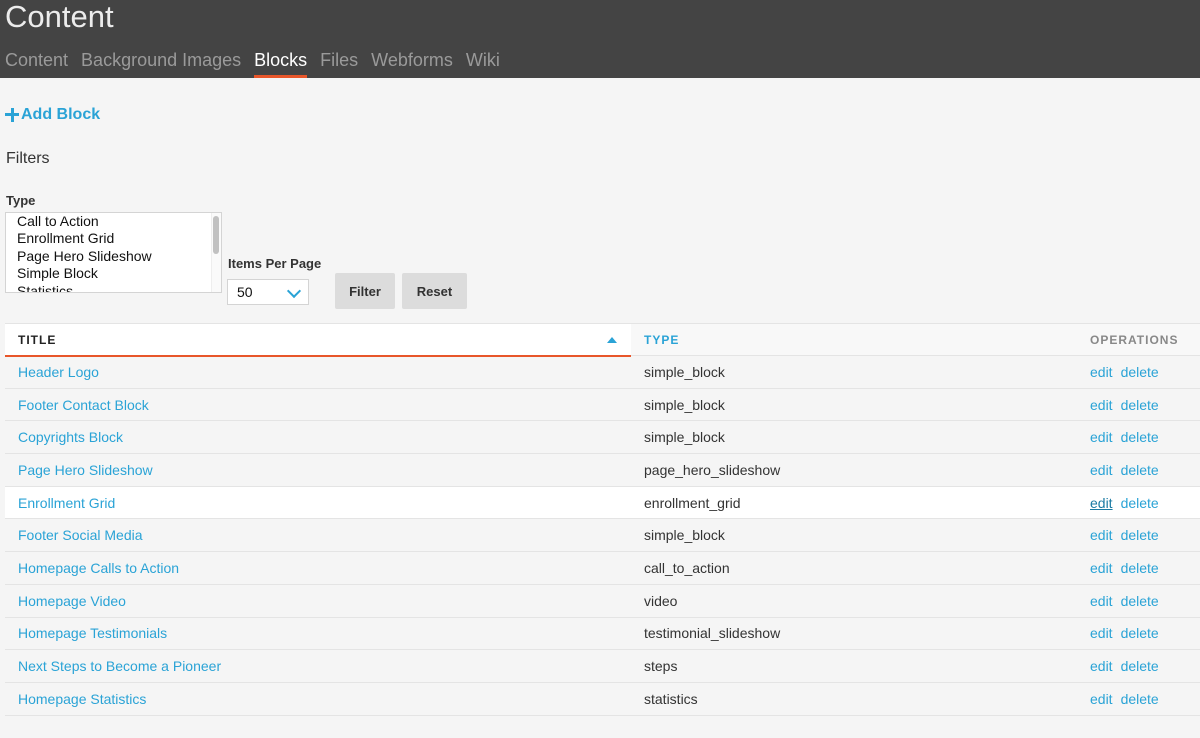 The height and width of the screenshot is (738, 1200). I want to click on reset-button: Reset, so click(434, 291).